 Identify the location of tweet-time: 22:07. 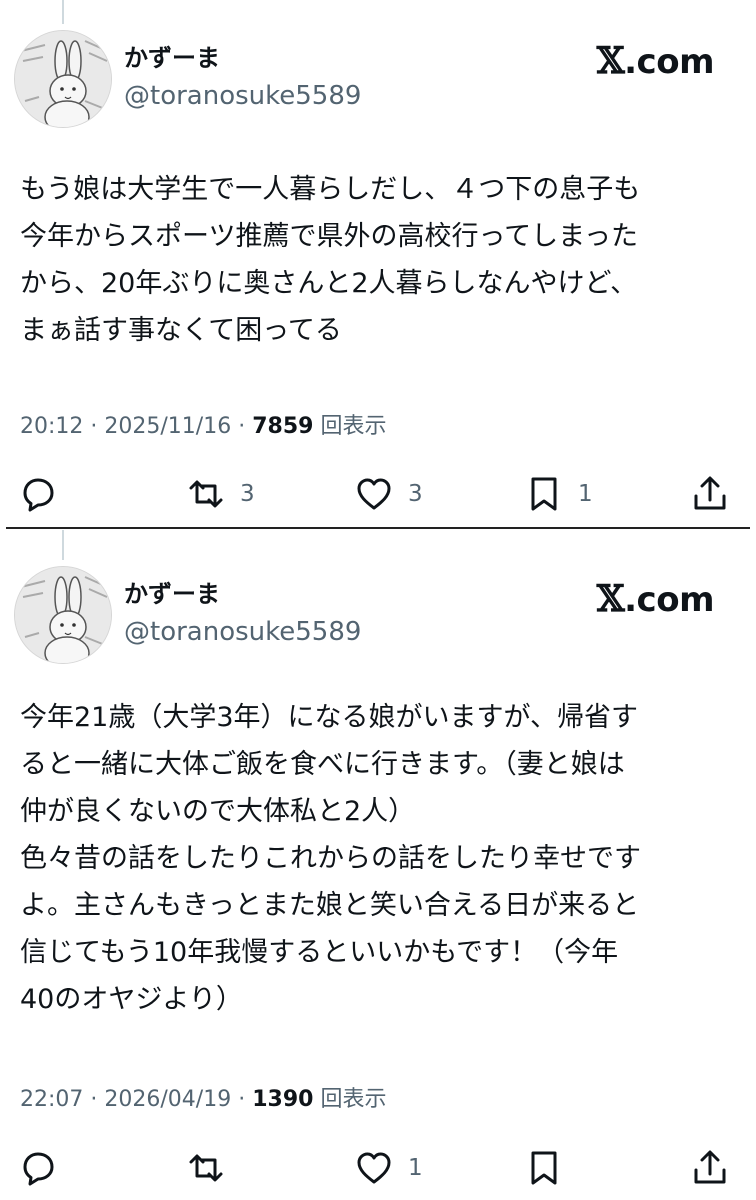
(51, 1099).